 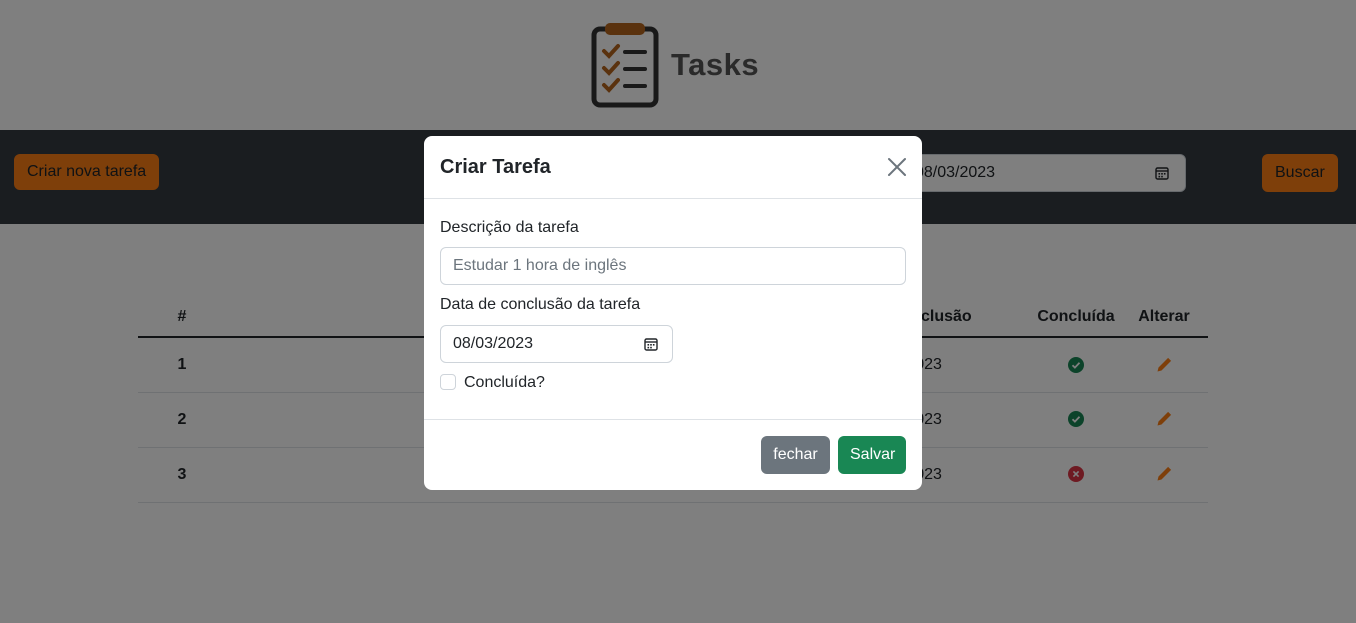 I want to click on save-button: Salvar, so click(x=872, y=455).